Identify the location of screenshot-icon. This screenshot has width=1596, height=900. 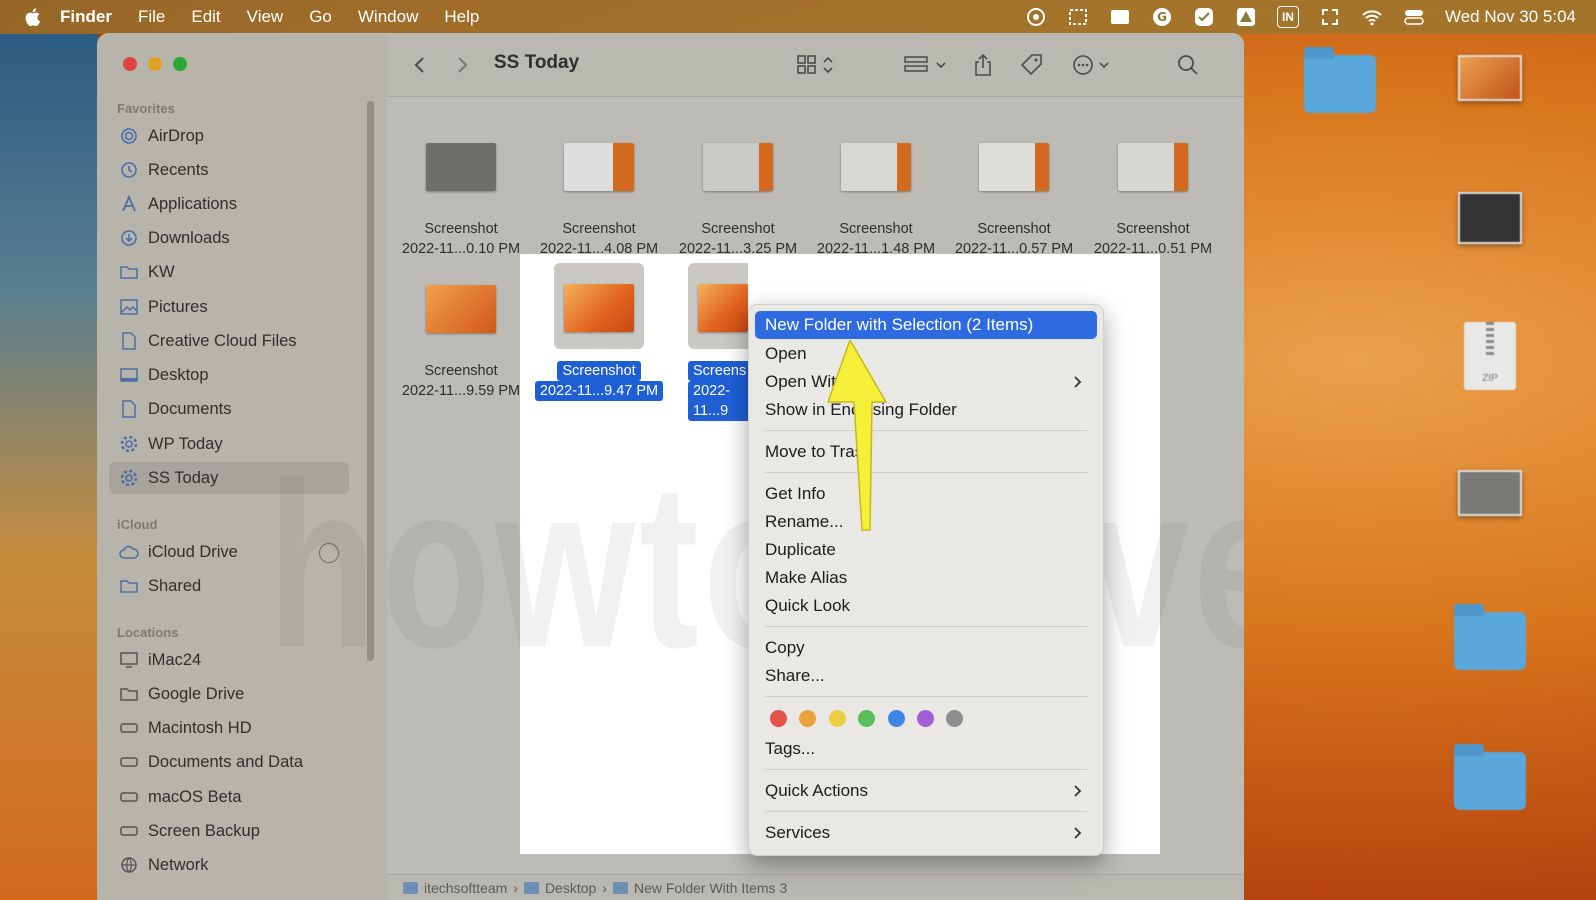
(1078, 17).